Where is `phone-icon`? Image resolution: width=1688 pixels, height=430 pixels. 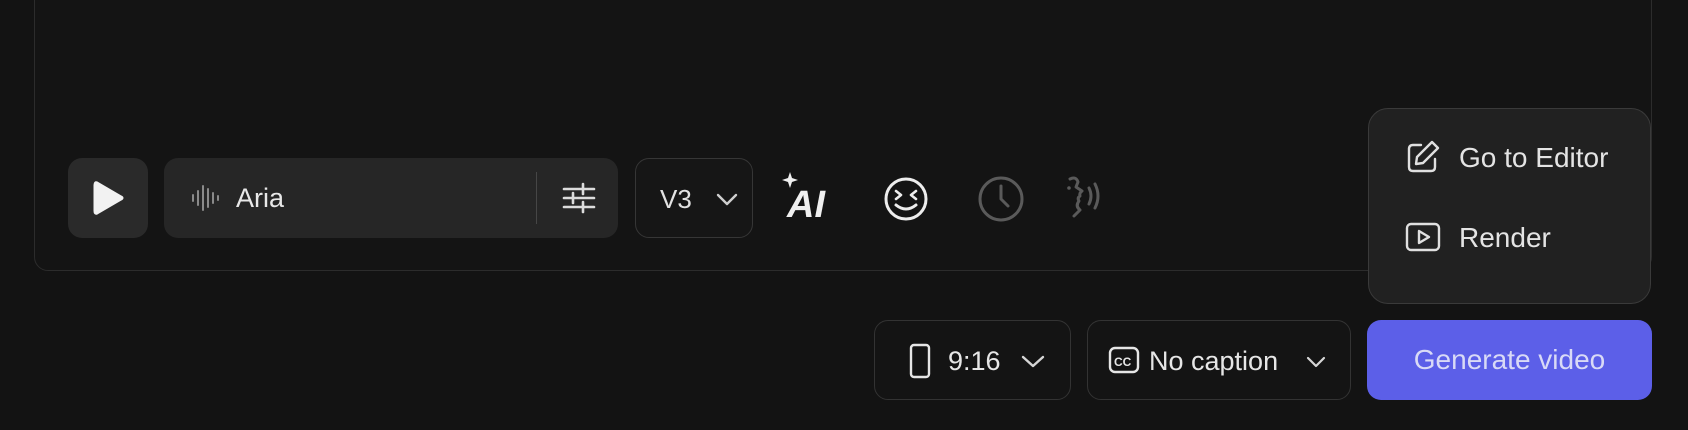 phone-icon is located at coordinates (920, 361).